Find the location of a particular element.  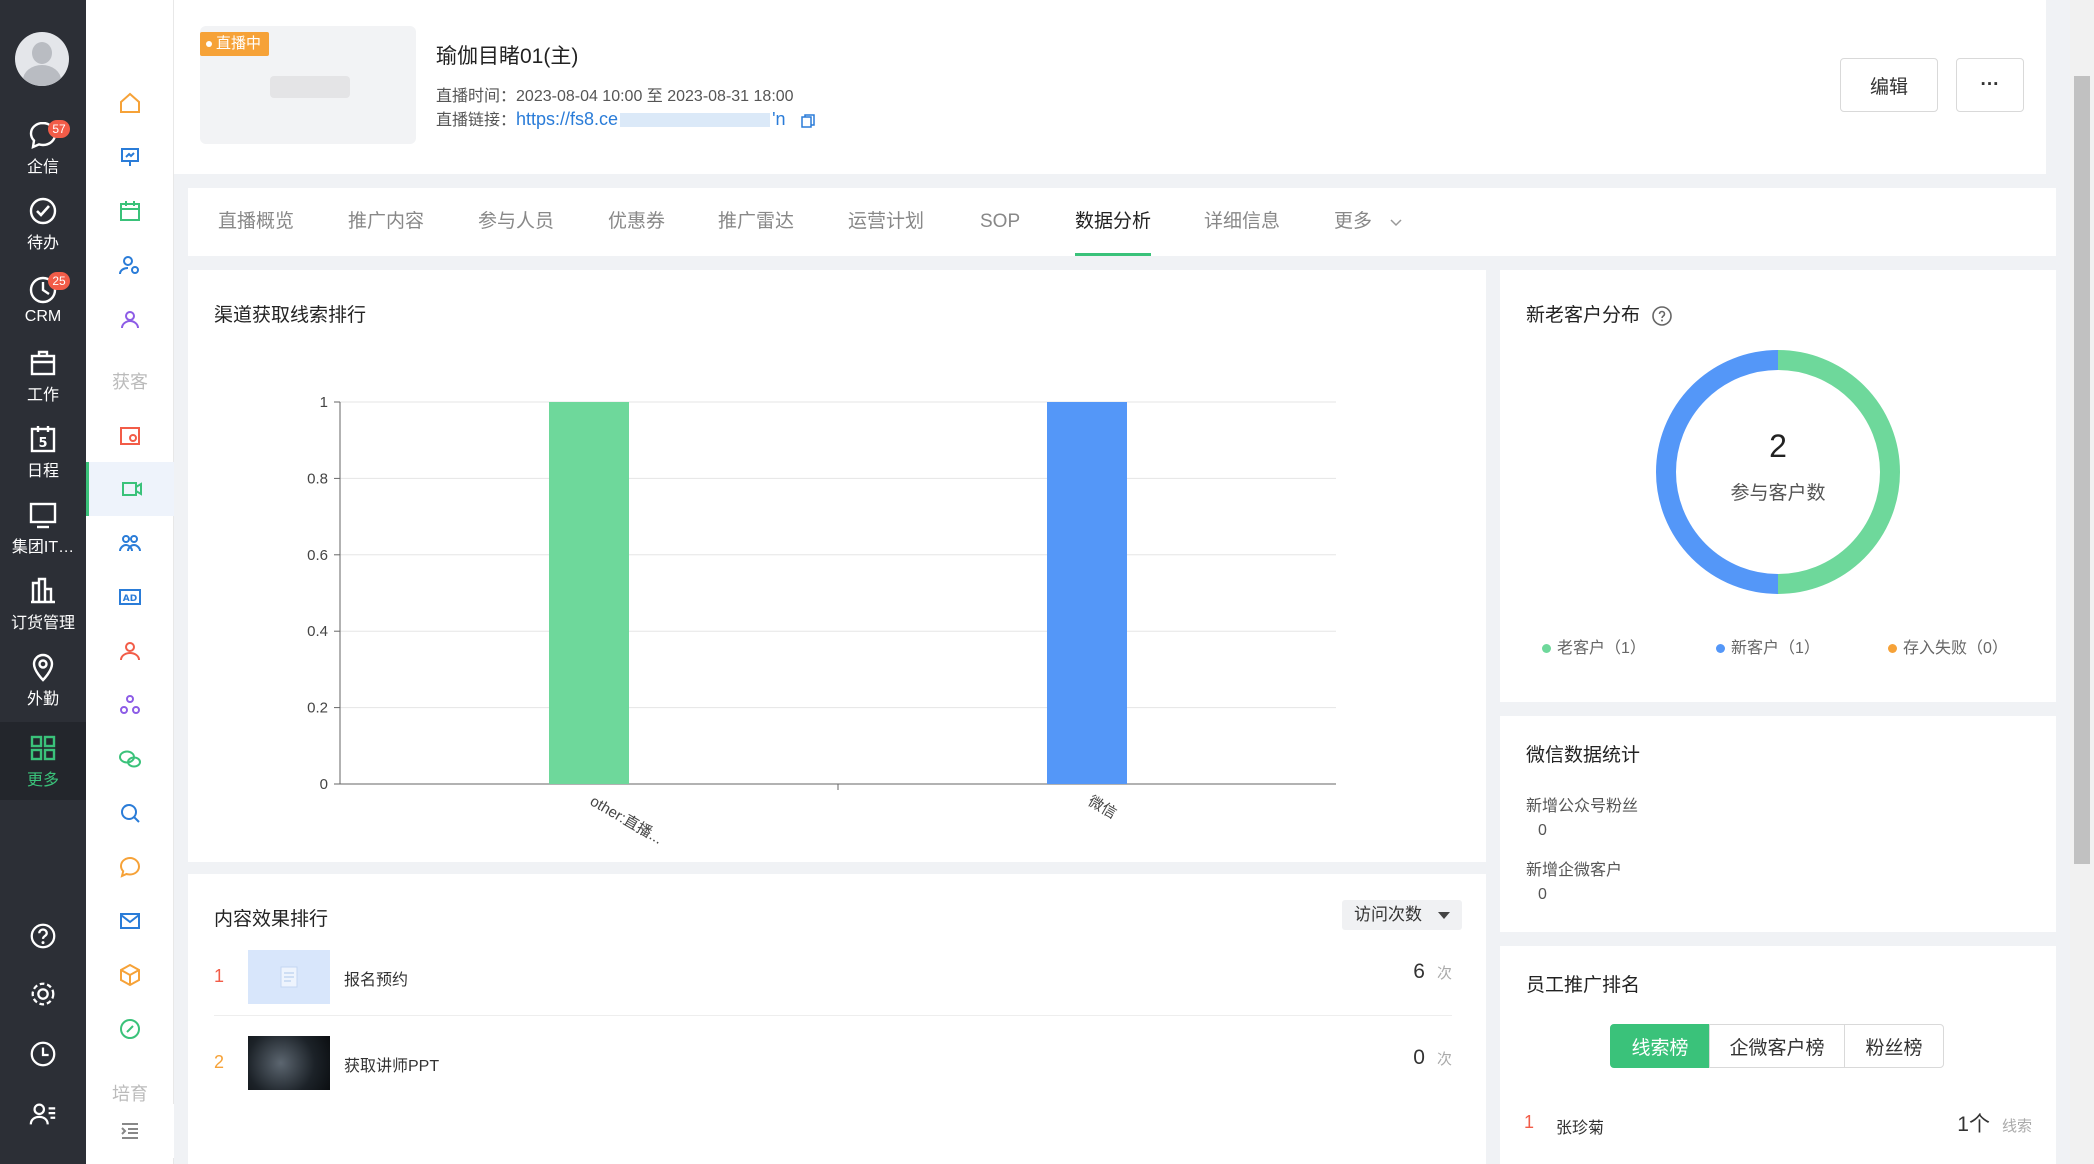

tab-ops-plan: 运营计划 is located at coordinates (886, 222).